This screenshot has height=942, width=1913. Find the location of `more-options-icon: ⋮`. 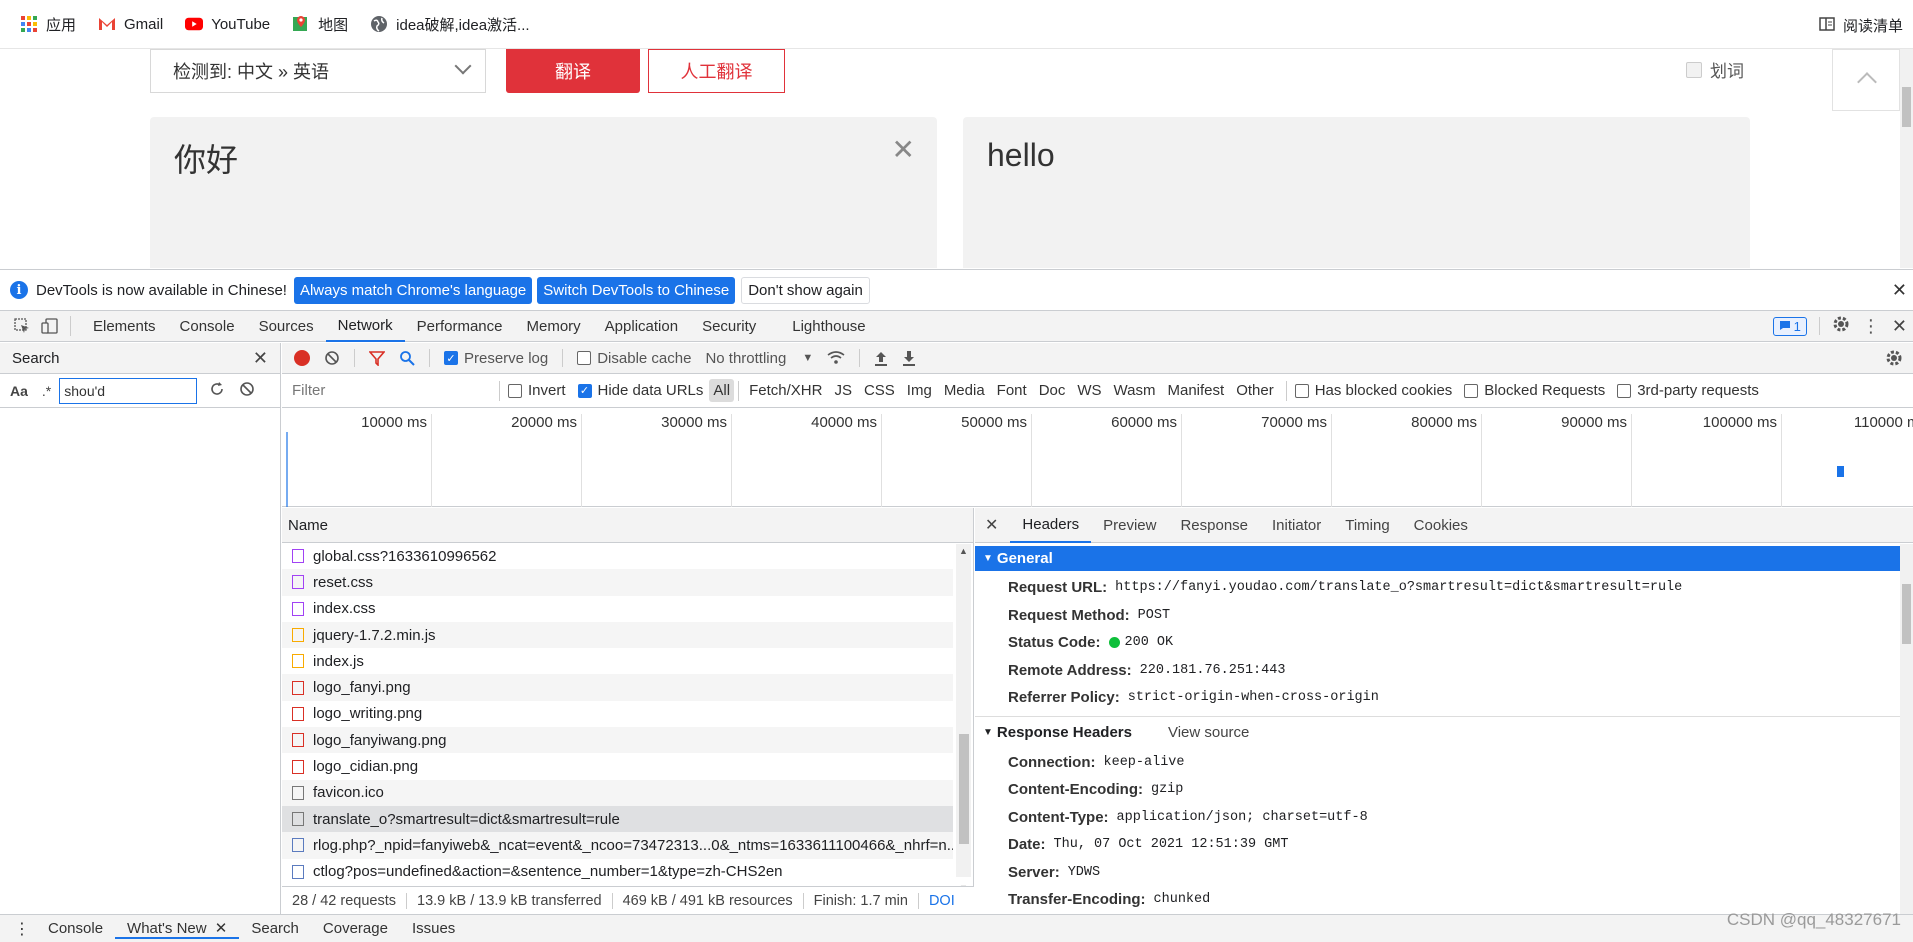

more-options-icon: ⋮ is located at coordinates (1871, 326).